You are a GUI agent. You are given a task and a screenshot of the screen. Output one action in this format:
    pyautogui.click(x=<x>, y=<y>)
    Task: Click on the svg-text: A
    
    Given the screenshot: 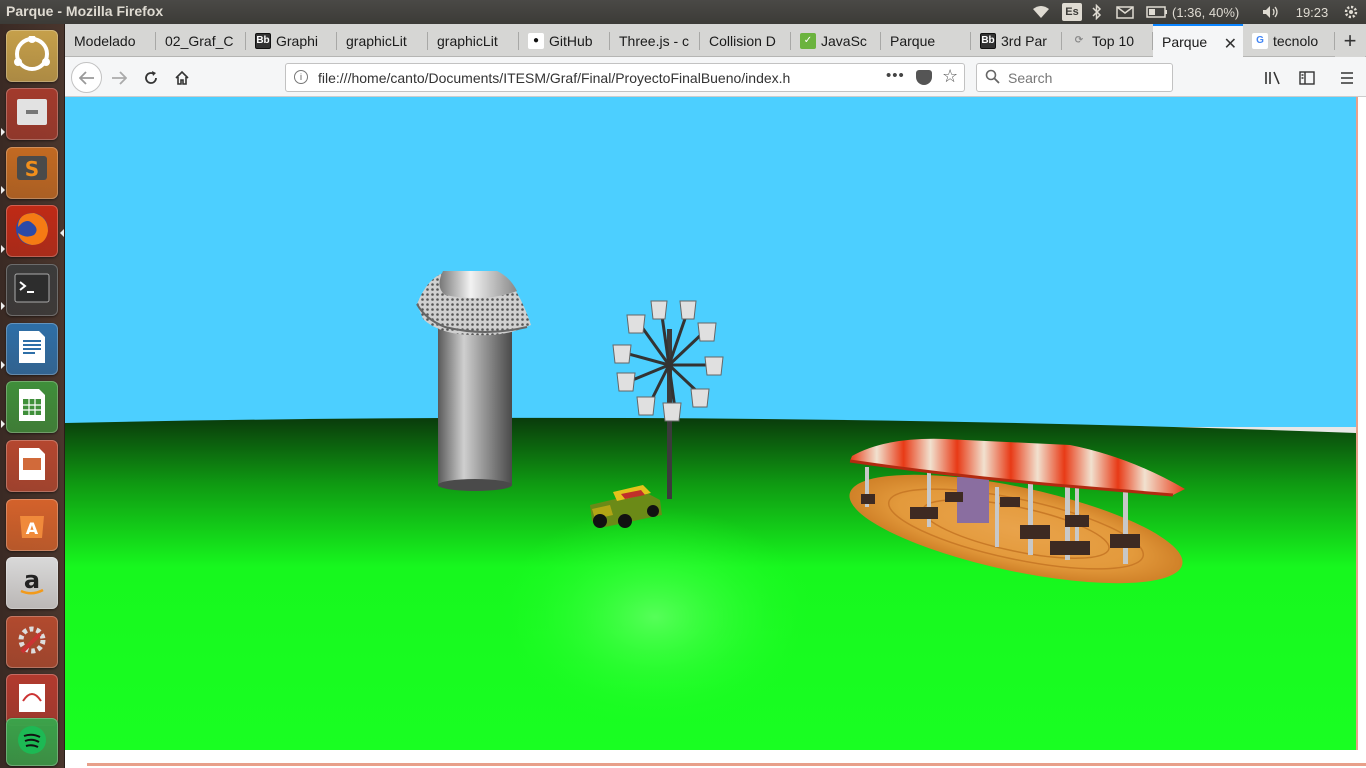 What is the action you would take?
    pyautogui.click(x=32, y=528)
    